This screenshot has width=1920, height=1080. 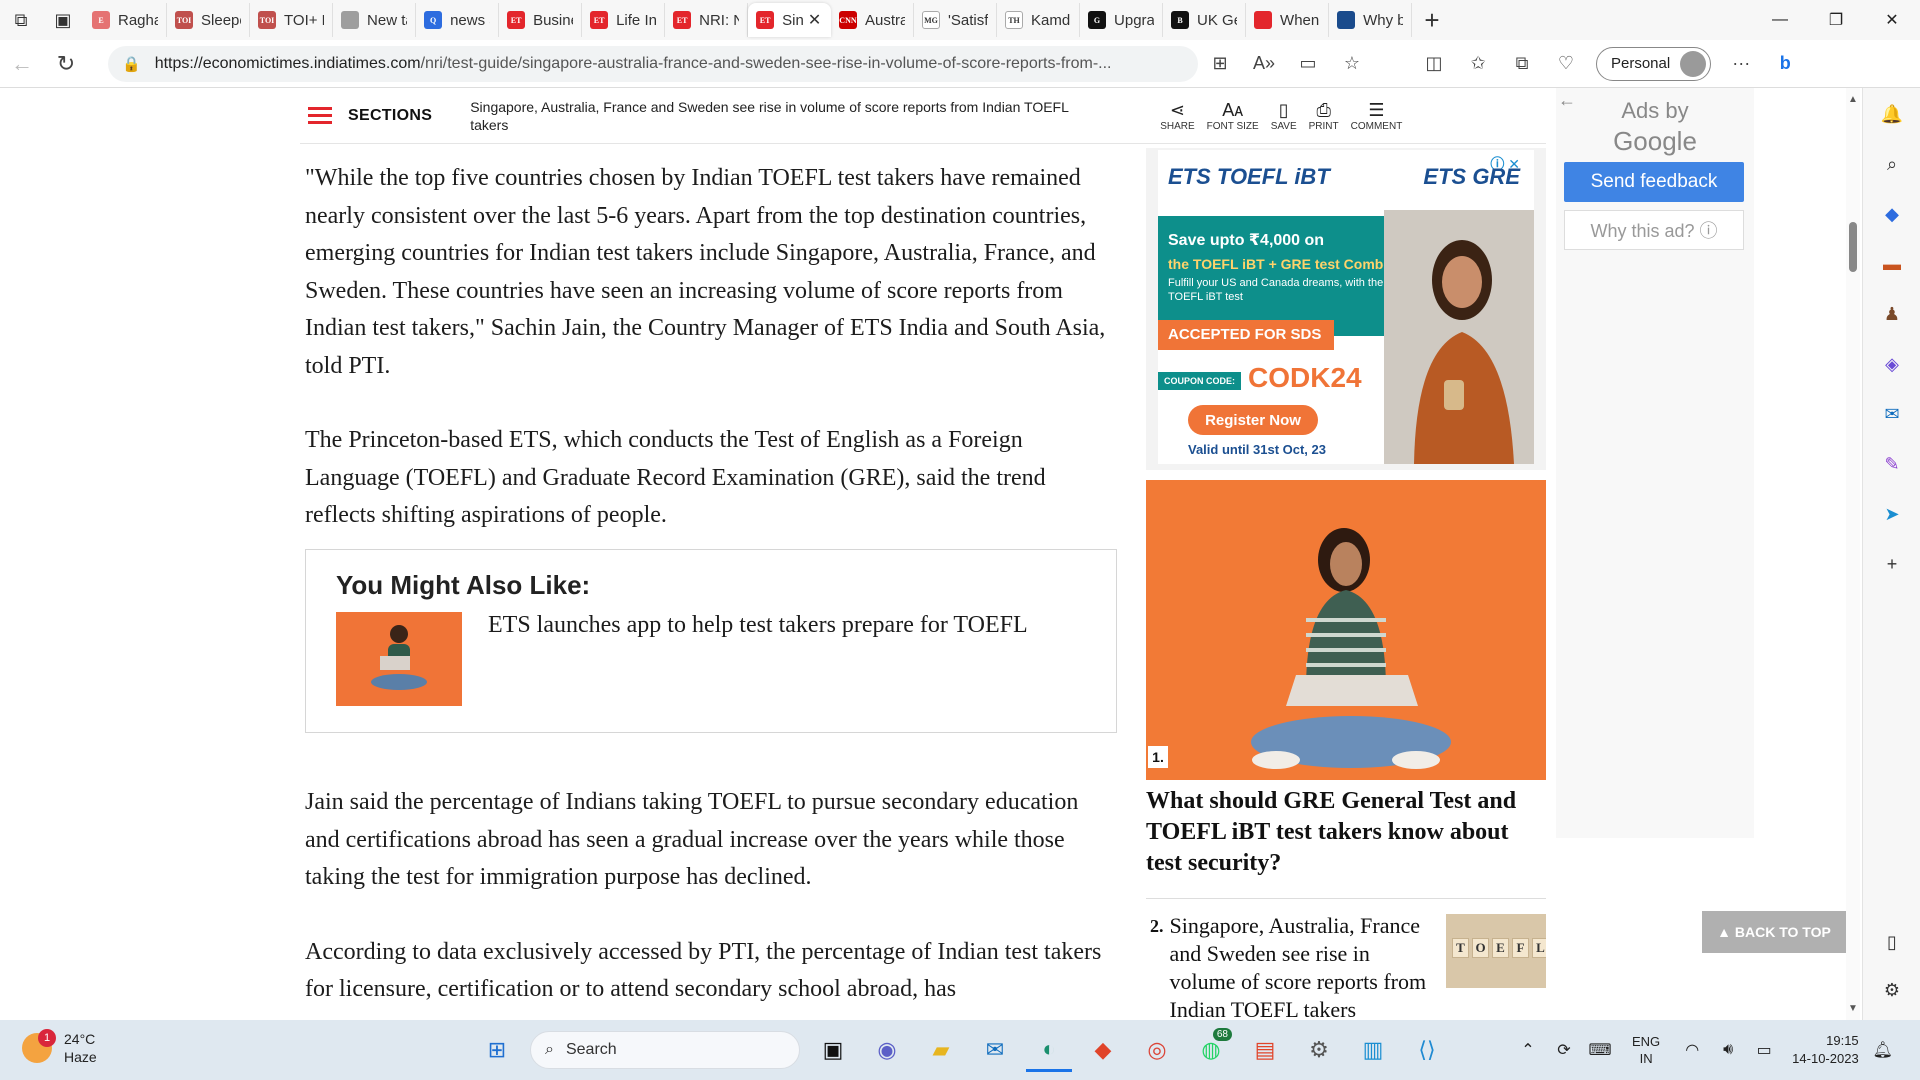 What do you see at coordinates (814, 20) in the screenshot?
I see `tab-close-icon: ✕` at bounding box center [814, 20].